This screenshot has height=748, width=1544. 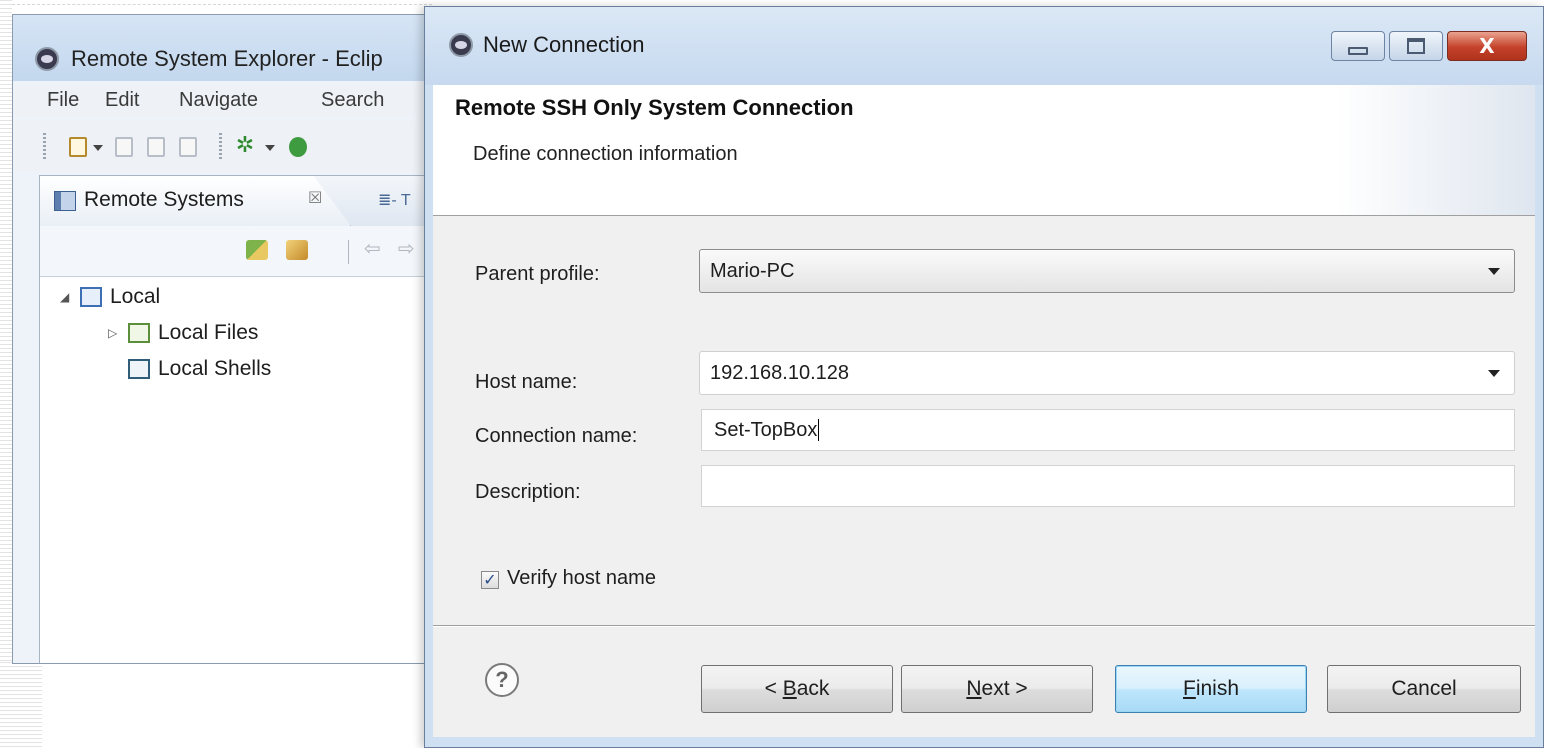 What do you see at coordinates (164, 199) in the screenshot?
I see `tab-remote-systems-label: Remote Systems` at bounding box center [164, 199].